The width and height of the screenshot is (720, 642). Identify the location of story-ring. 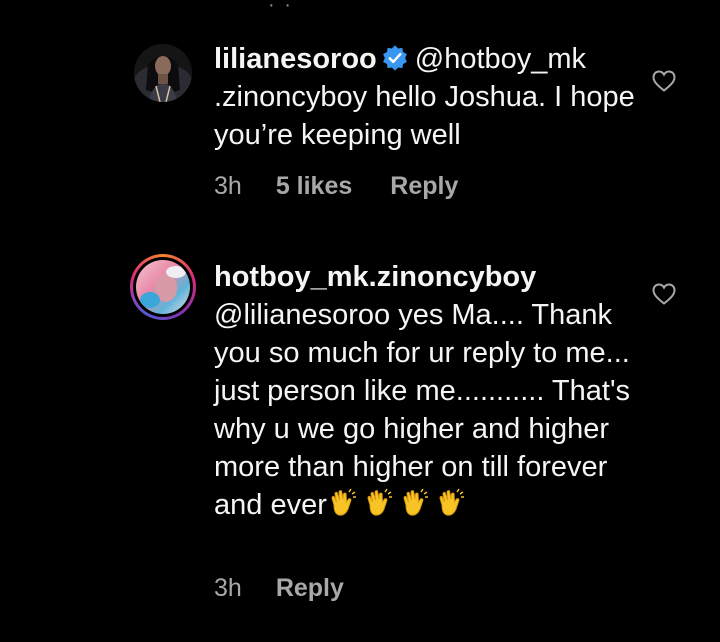
(163, 287).